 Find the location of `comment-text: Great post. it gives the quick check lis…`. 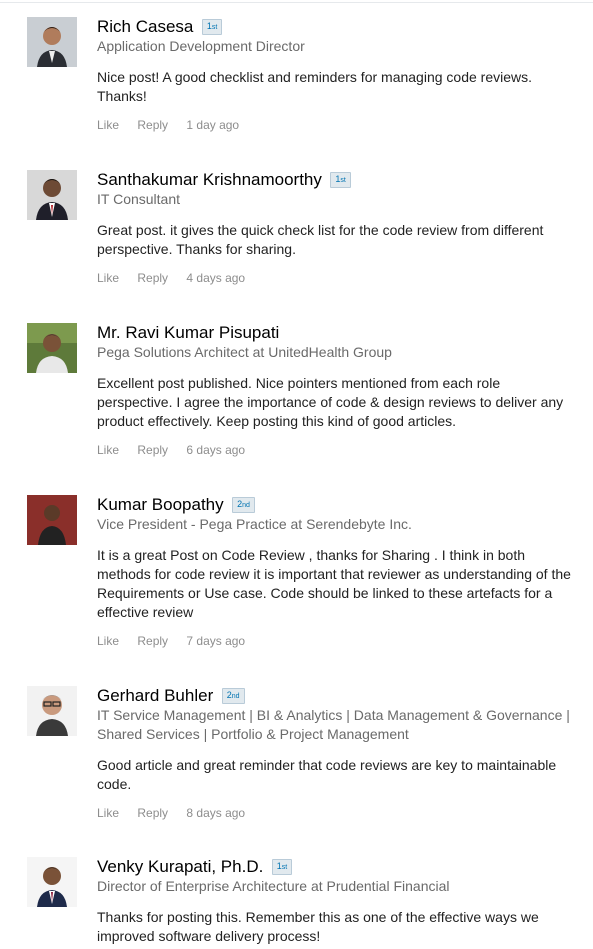

comment-text: Great post. it gives the quick check lis… is located at coordinates (320, 239).